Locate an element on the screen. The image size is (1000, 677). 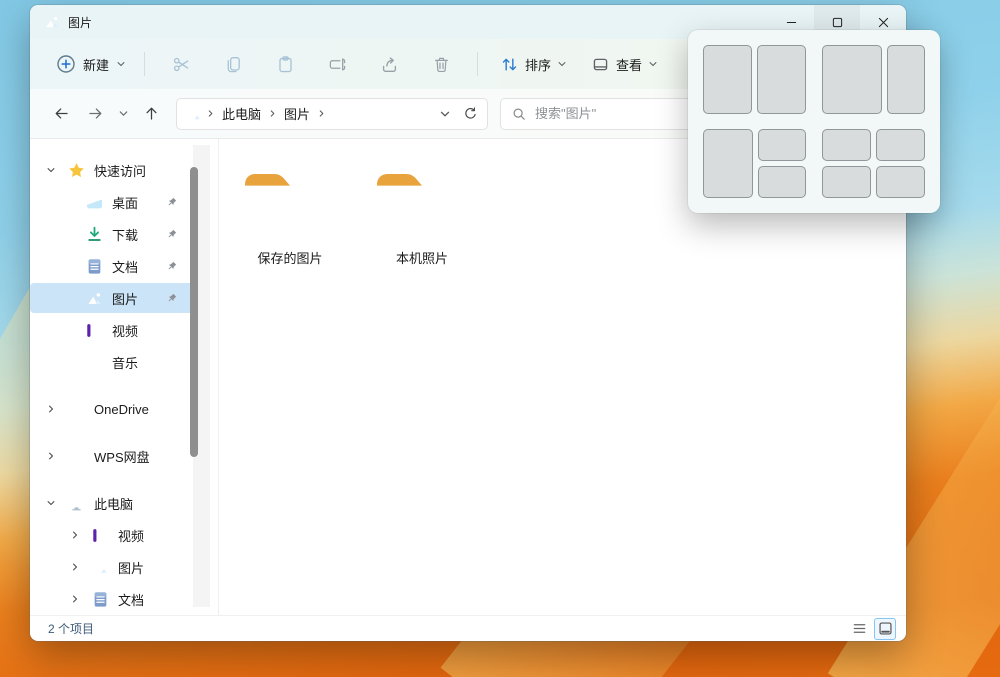
copy-icon is located at coordinates (233, 64).